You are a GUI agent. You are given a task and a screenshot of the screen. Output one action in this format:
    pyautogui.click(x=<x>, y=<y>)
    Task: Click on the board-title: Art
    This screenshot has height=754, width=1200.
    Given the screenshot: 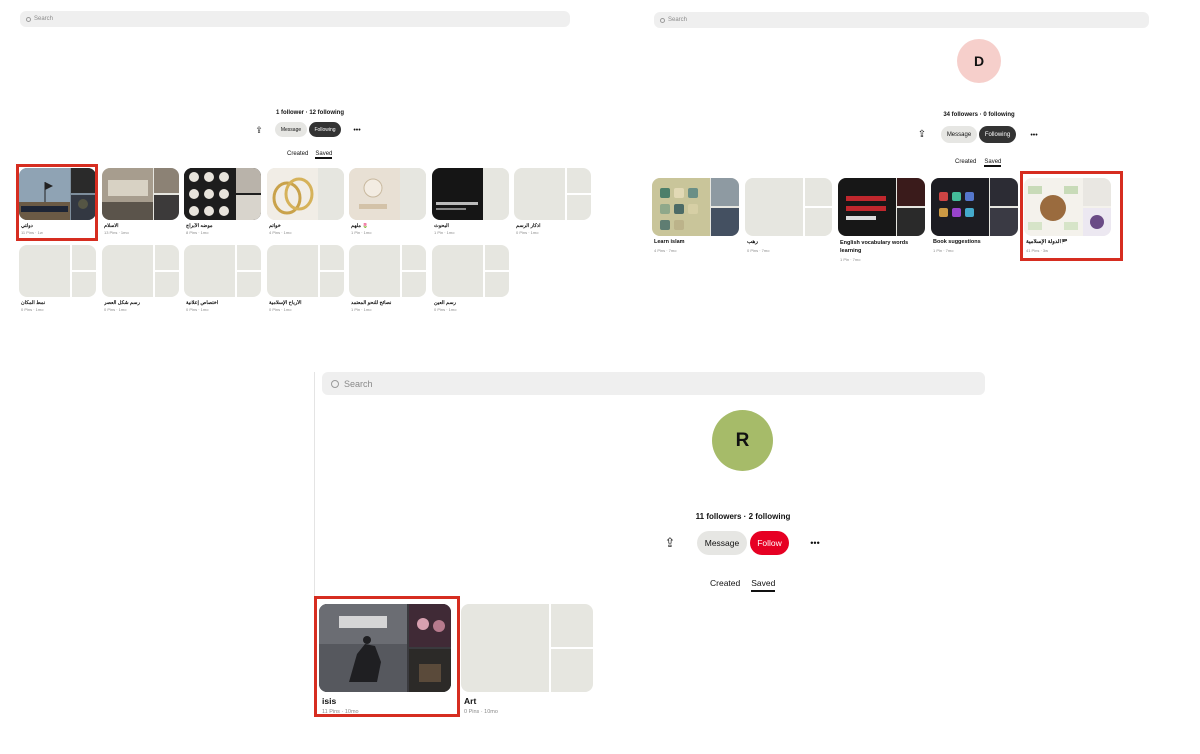 What is the action you would take?
    pyautogui.click(x=470, y=701)
    